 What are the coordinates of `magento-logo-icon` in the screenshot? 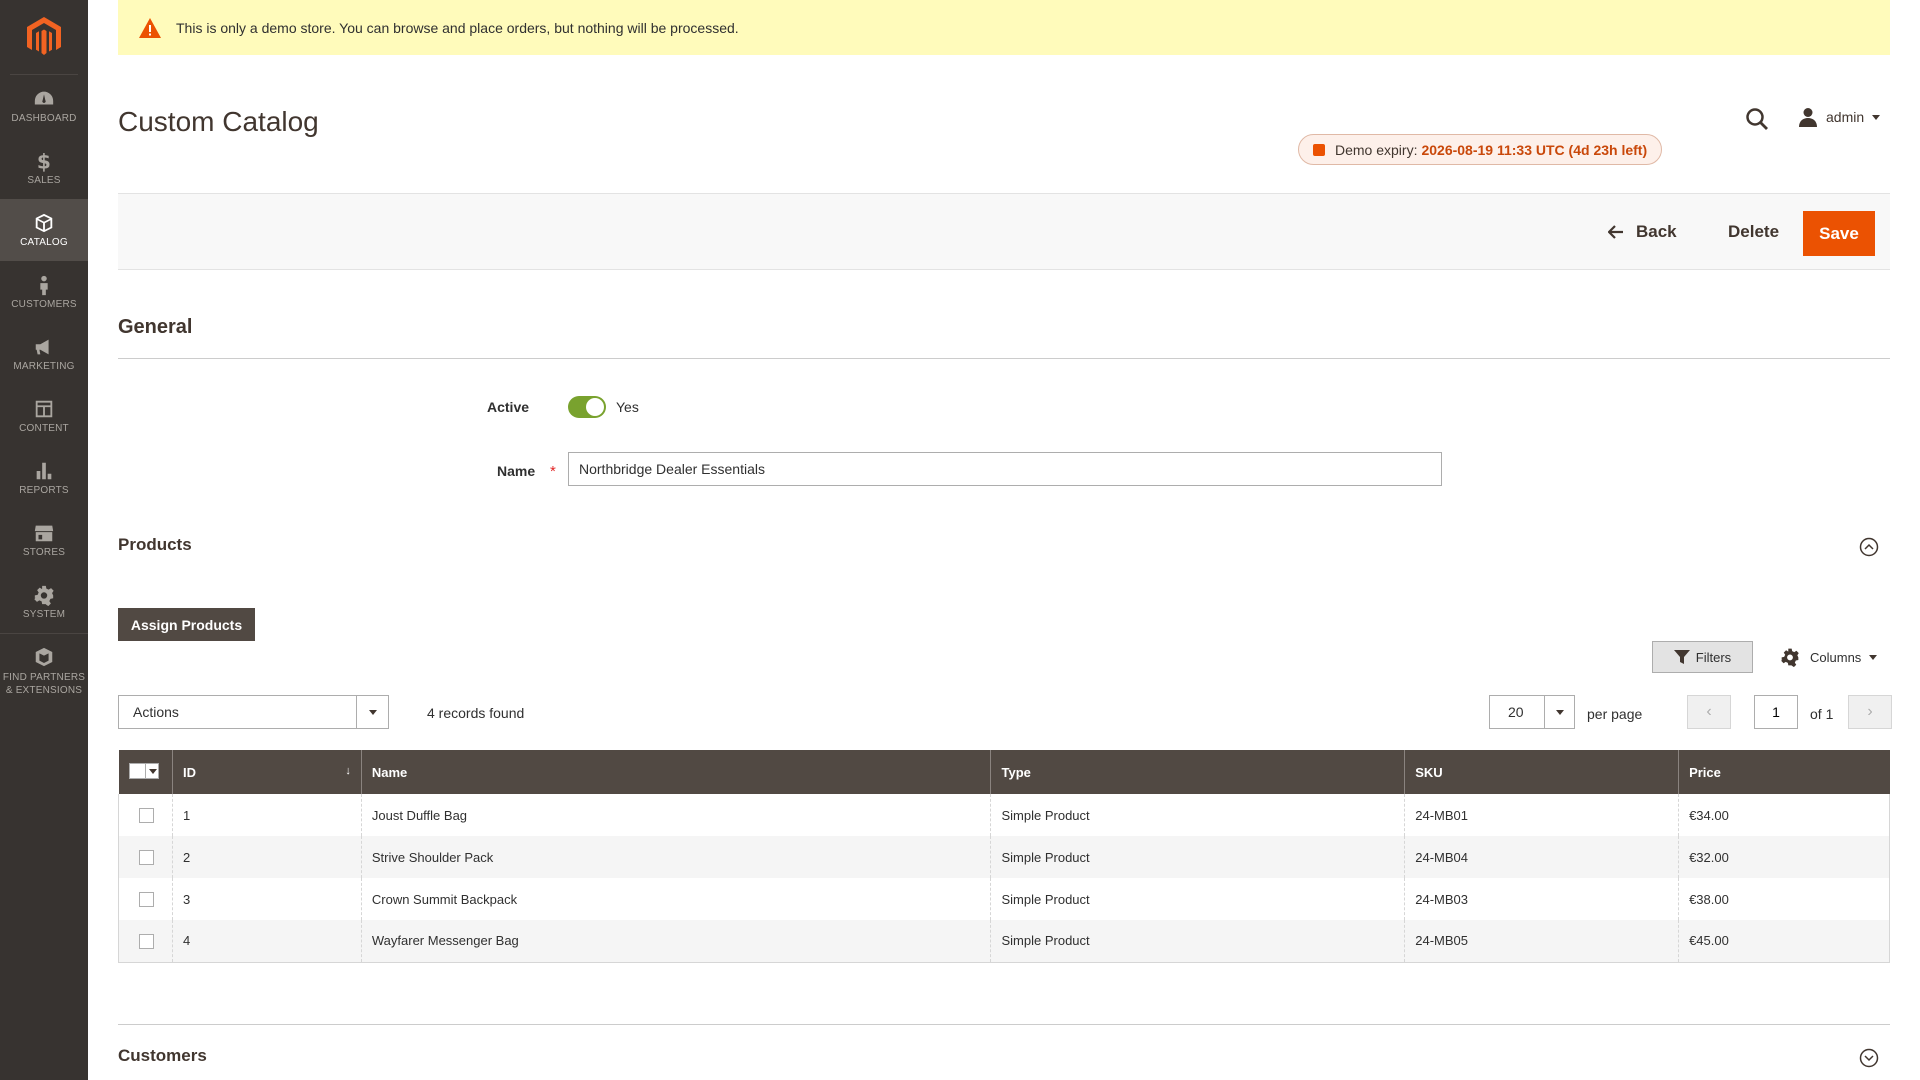 It's located at (44, 36).